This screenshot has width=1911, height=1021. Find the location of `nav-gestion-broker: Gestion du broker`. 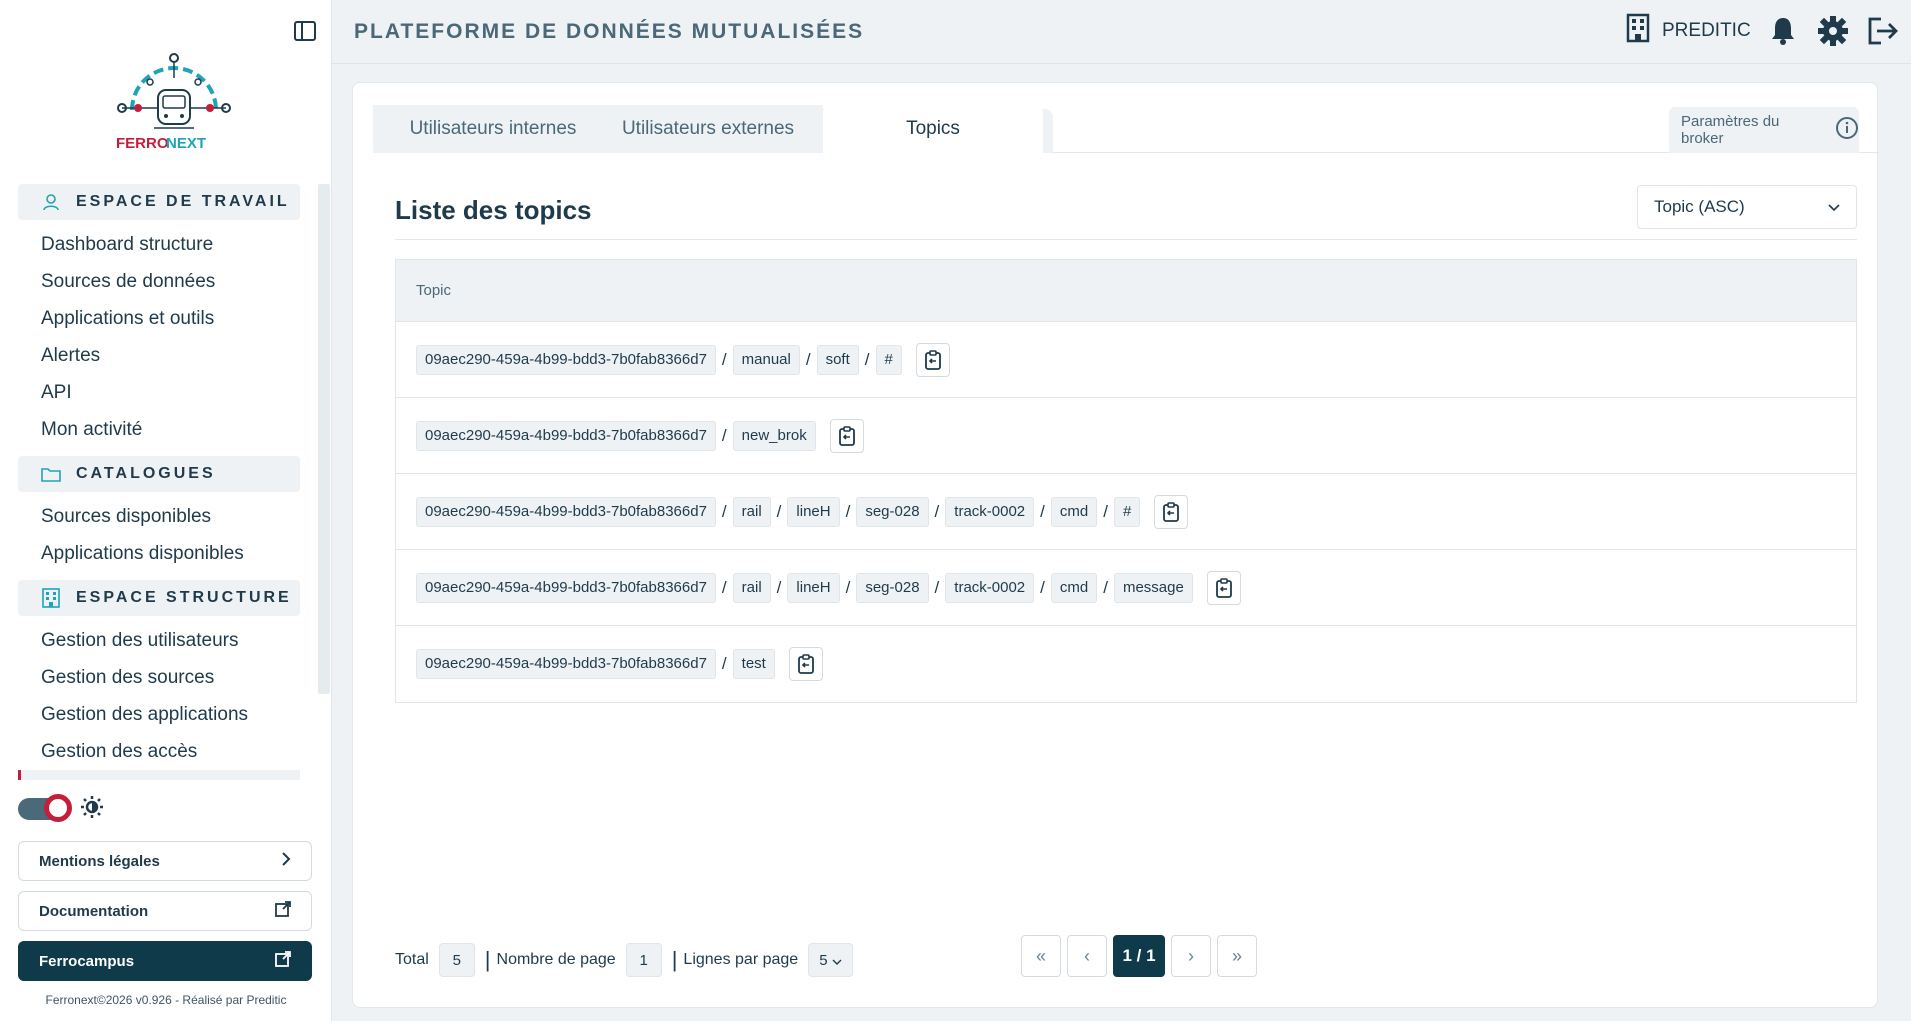

nav-gestion-broker: Gestion du broker is located at coordinates (159, 775).